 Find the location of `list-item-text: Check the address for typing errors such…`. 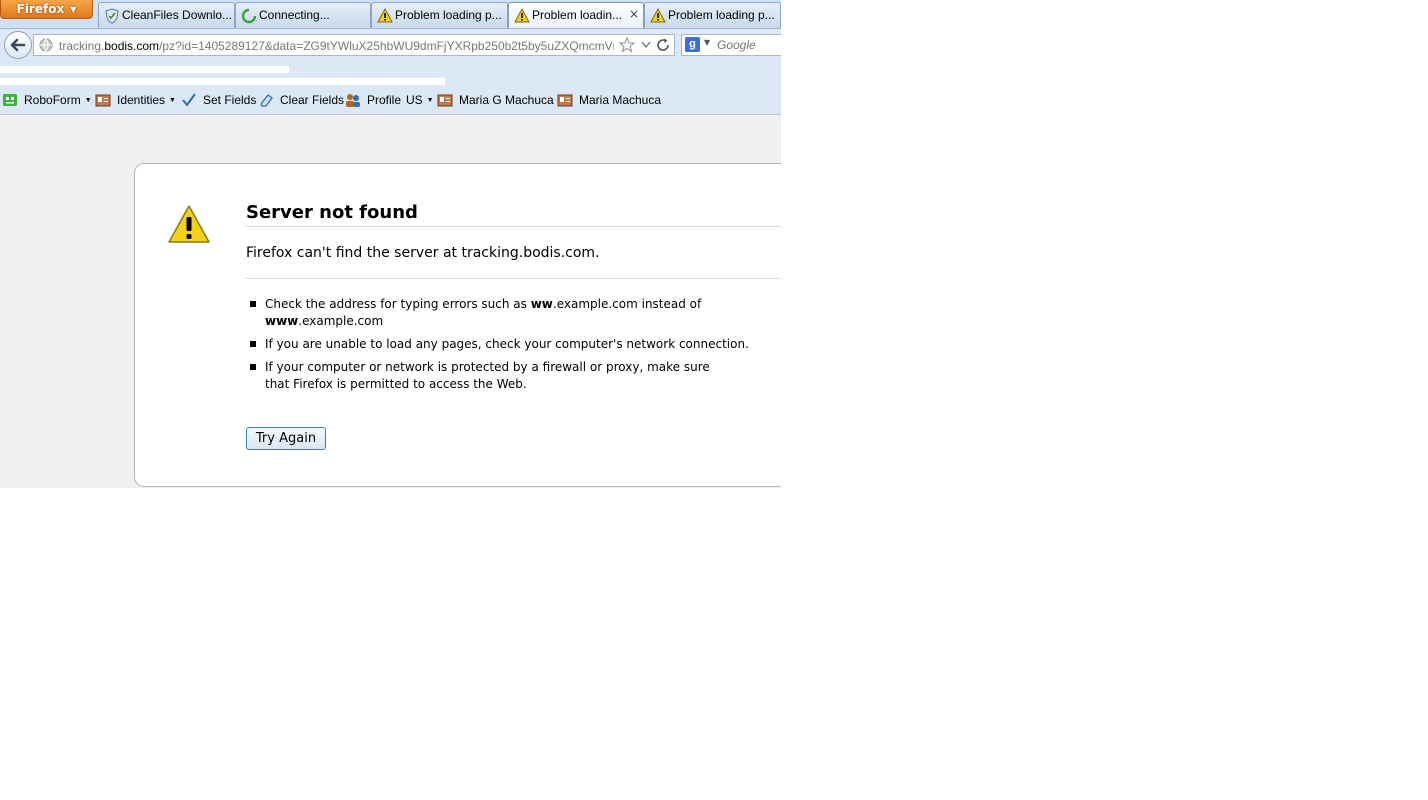

list-item-text: Check the address for typing errors such… is located at coordinates (398, 304).